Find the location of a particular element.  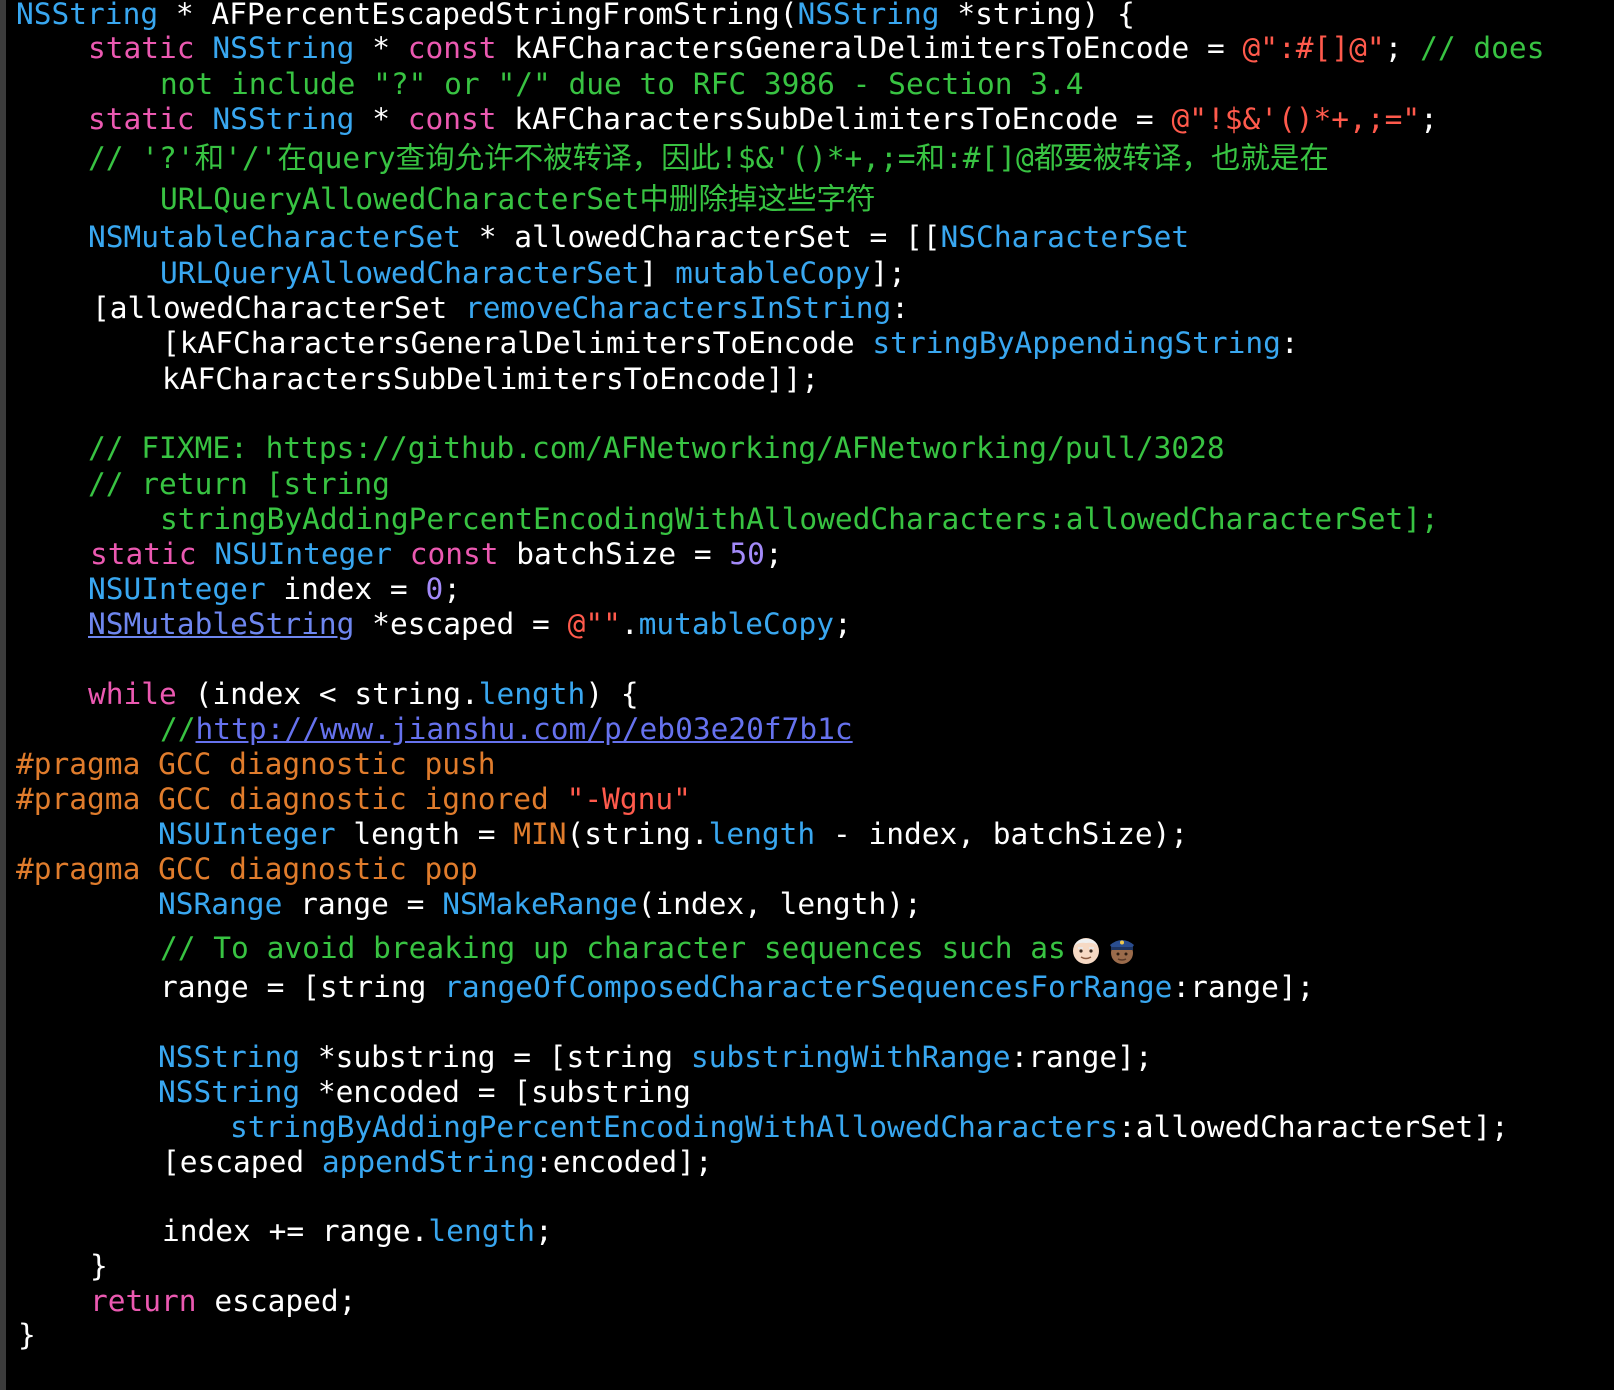

token-text: (index < string. is located at coordinates (327, 694).